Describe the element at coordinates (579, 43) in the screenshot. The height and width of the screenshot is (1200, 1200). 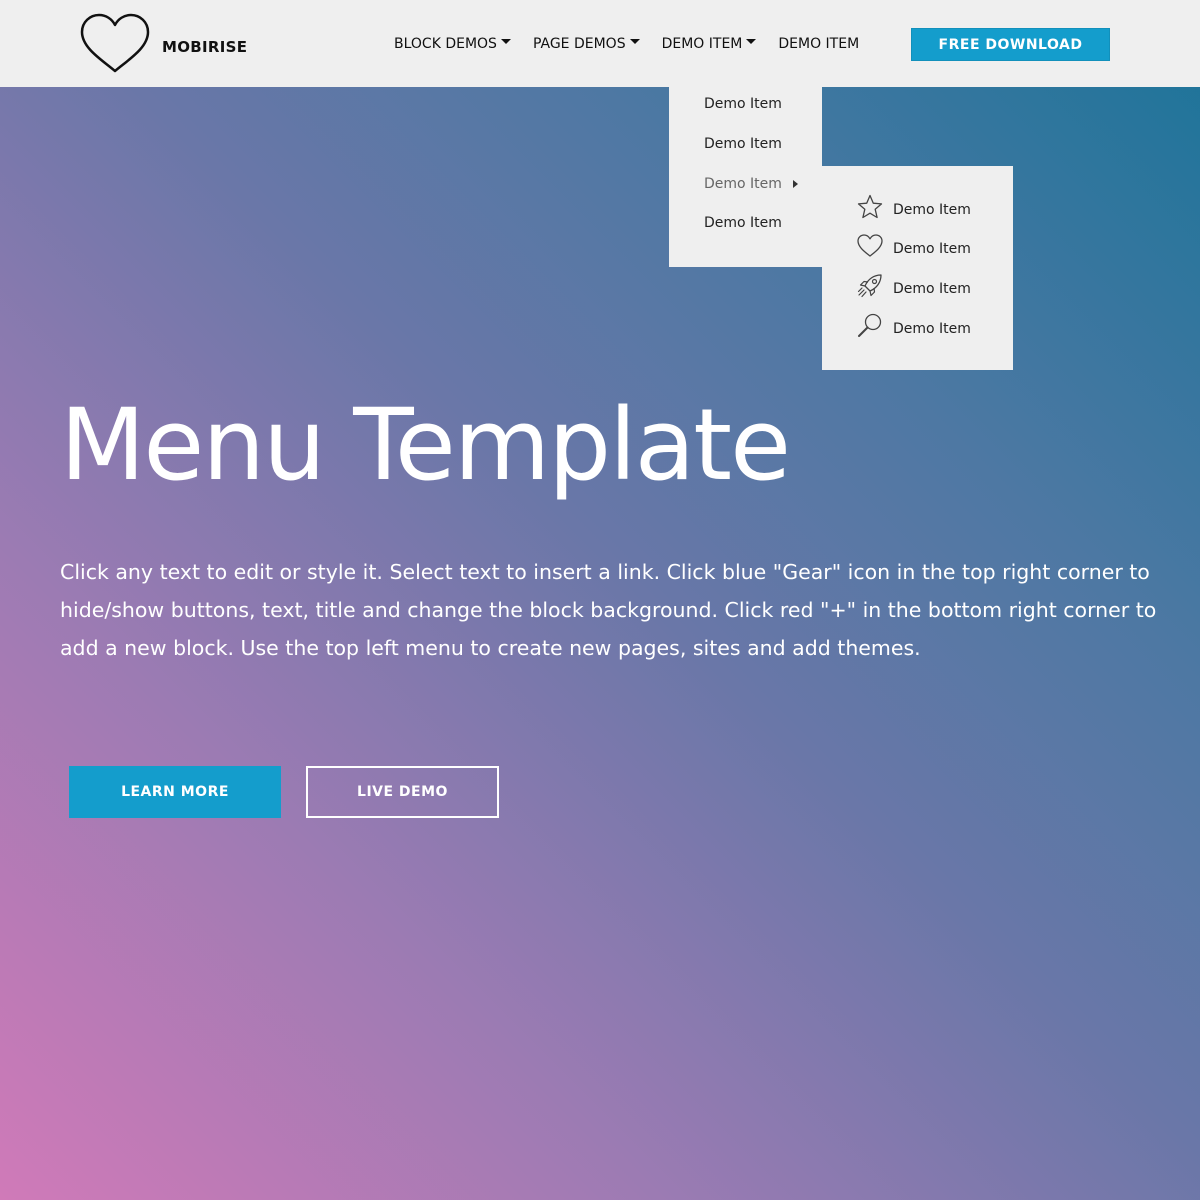
I see `nav-item-label: PAGE DEMOS` at that location.